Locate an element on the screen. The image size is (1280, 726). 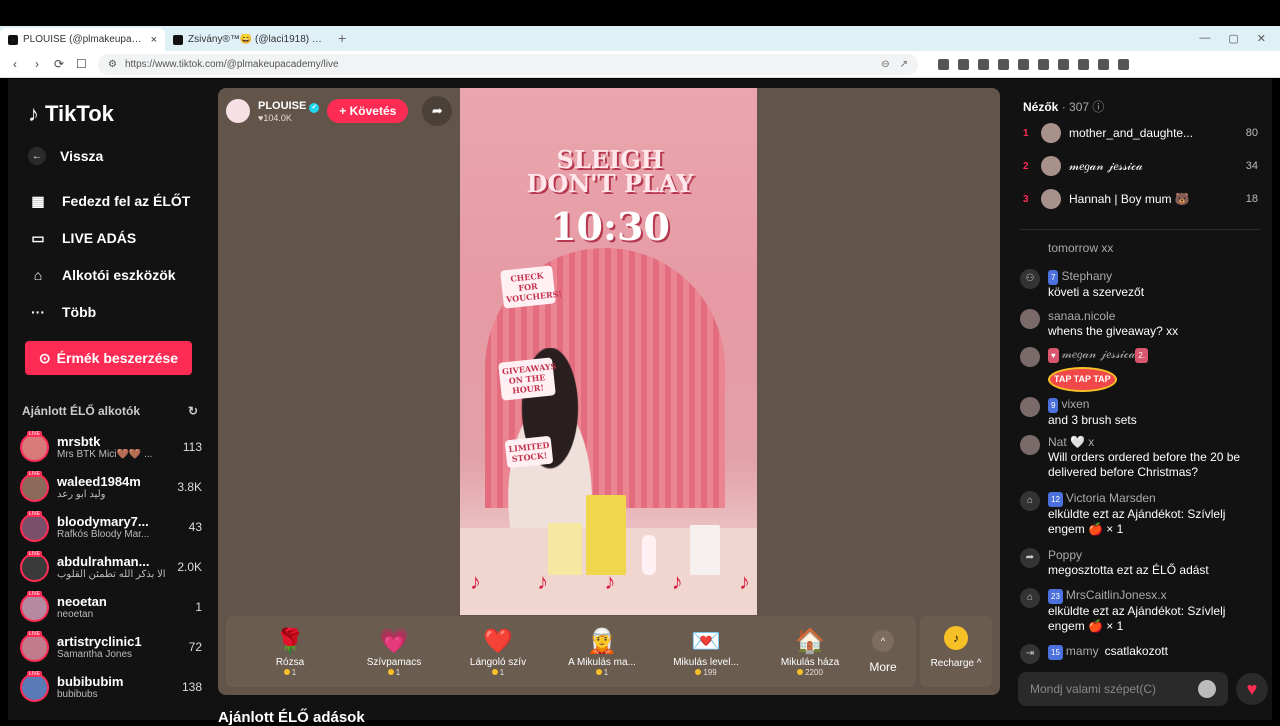
level-badge: 15 is located at coordinates (1055, 652).